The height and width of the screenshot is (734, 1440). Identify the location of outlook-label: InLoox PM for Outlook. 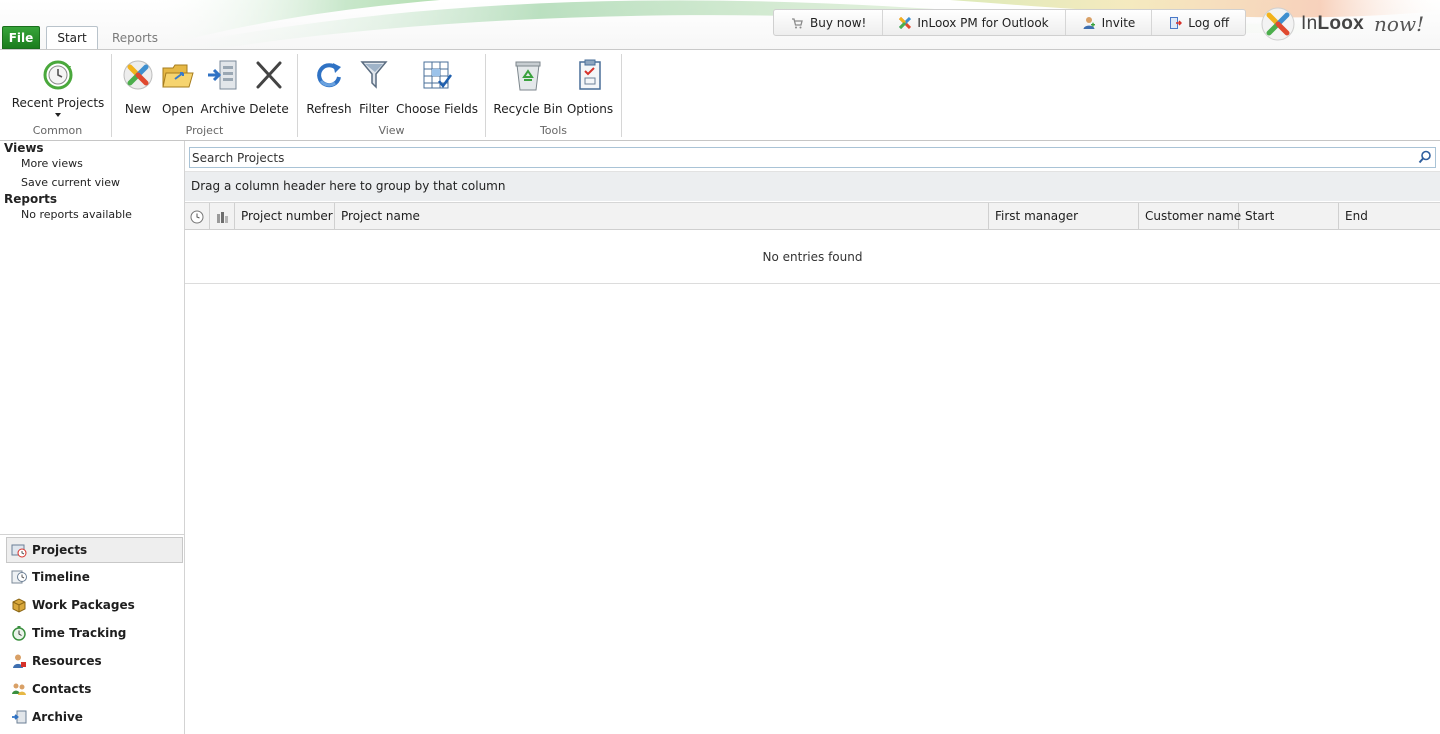
(983, 22).